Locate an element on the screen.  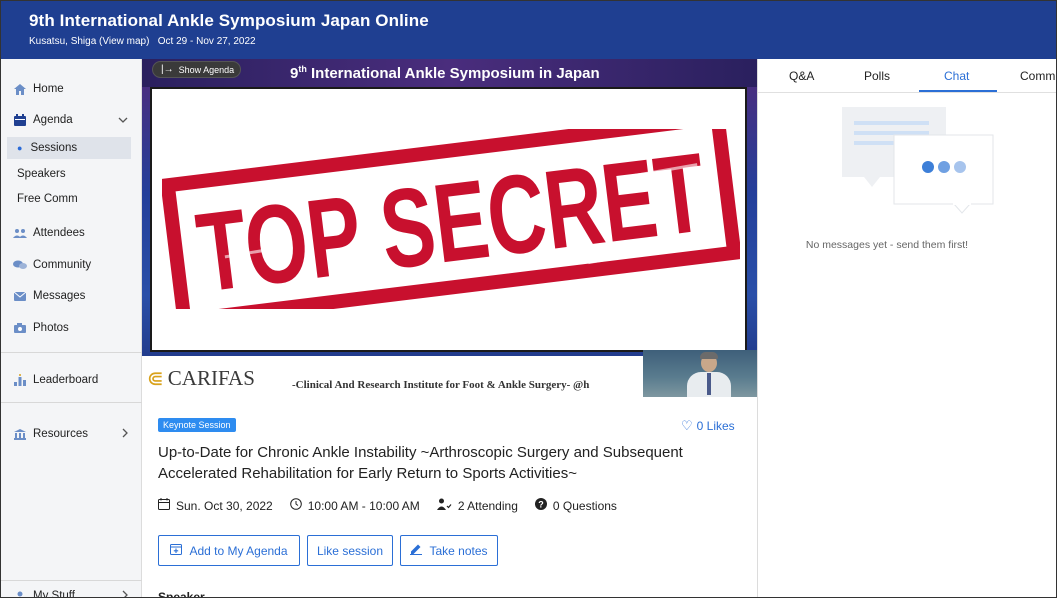
likes-count: 0 Likes is located at coordinates (715, 426).